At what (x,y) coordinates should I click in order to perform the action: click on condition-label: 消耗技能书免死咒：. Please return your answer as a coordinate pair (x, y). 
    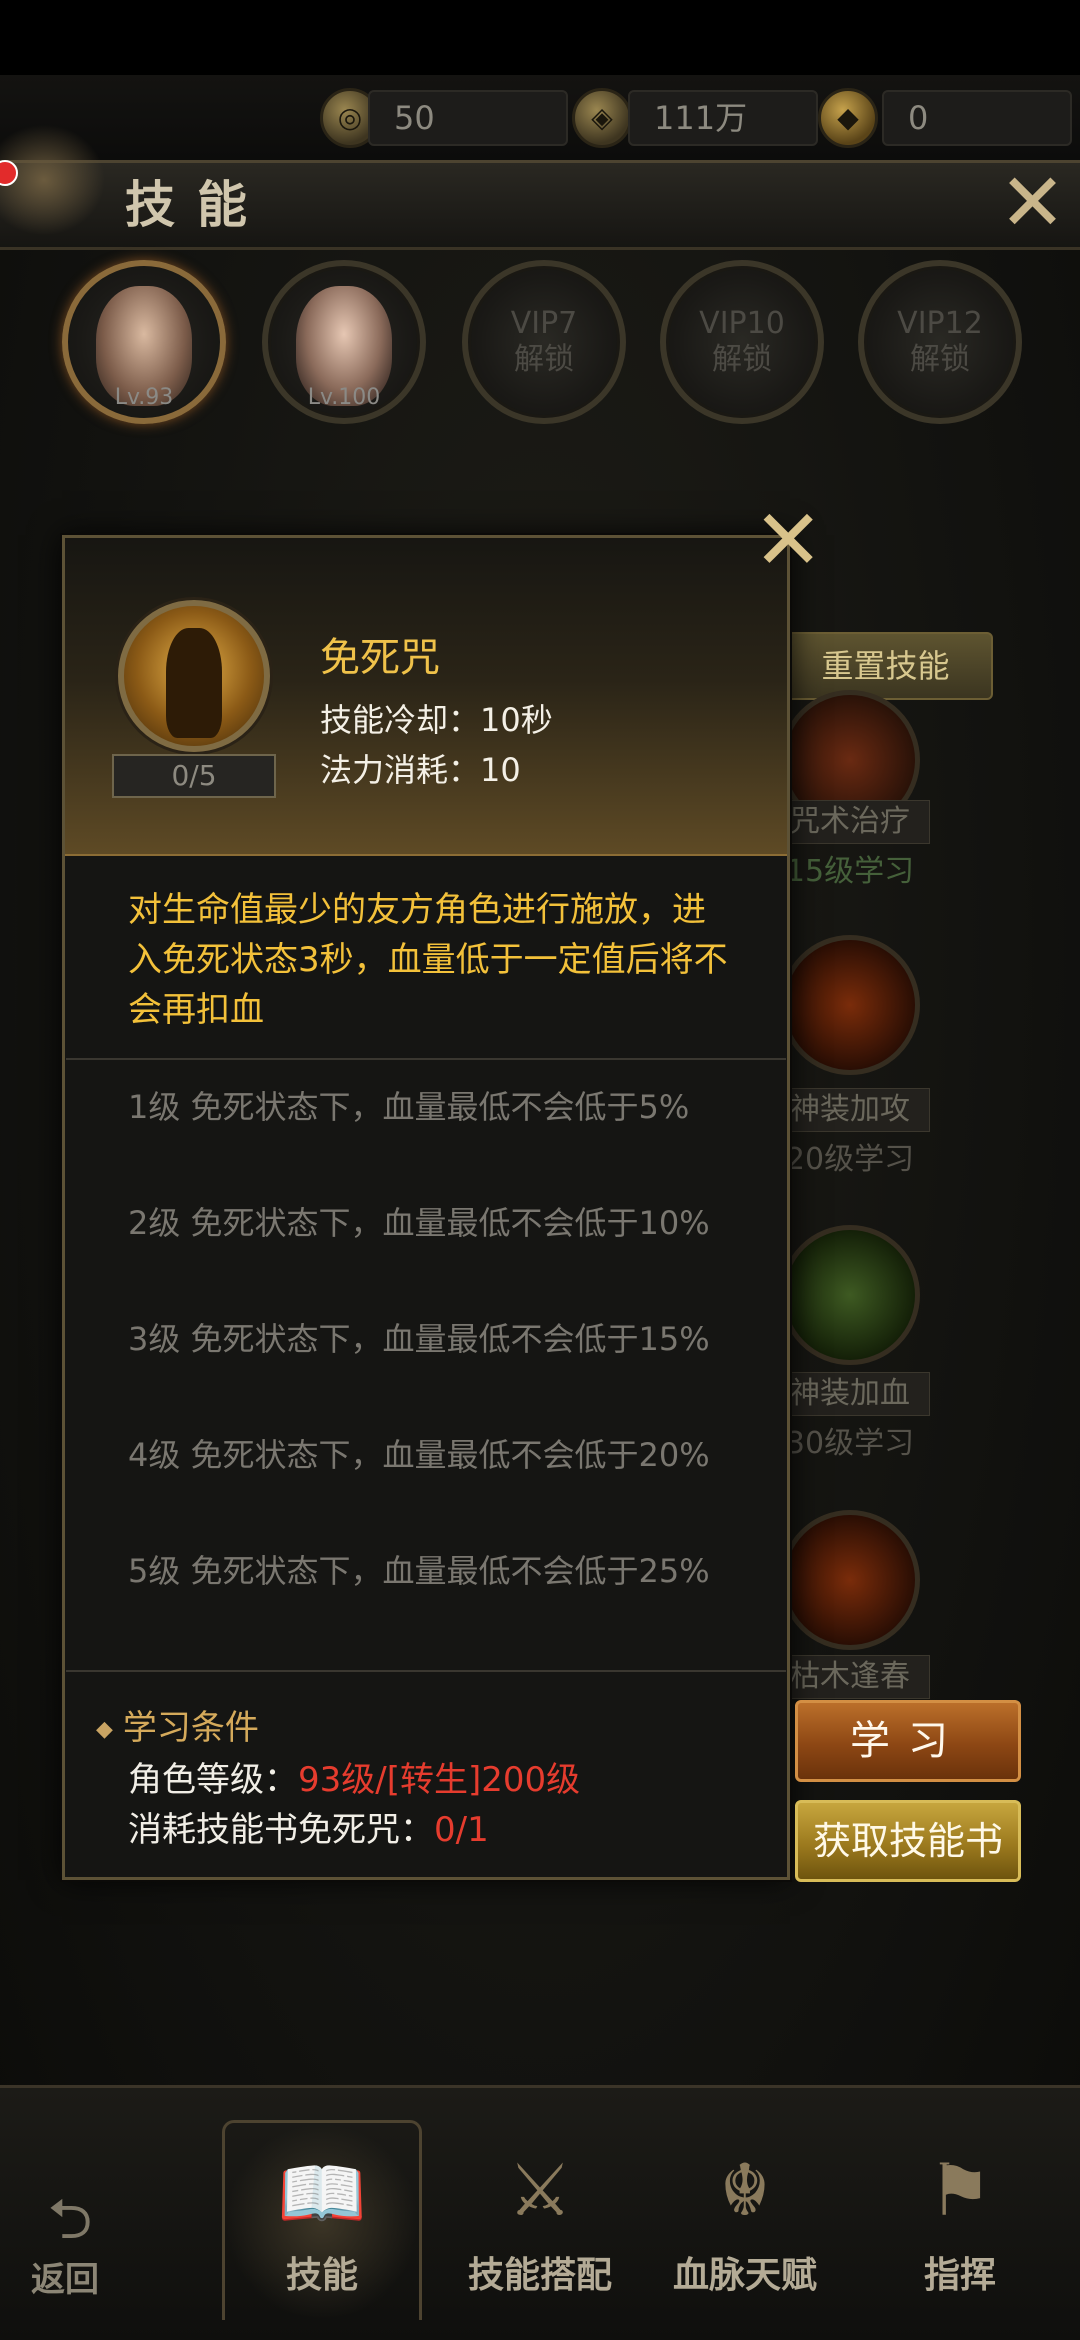
    Looking at the image, I should click on (281, 1830).